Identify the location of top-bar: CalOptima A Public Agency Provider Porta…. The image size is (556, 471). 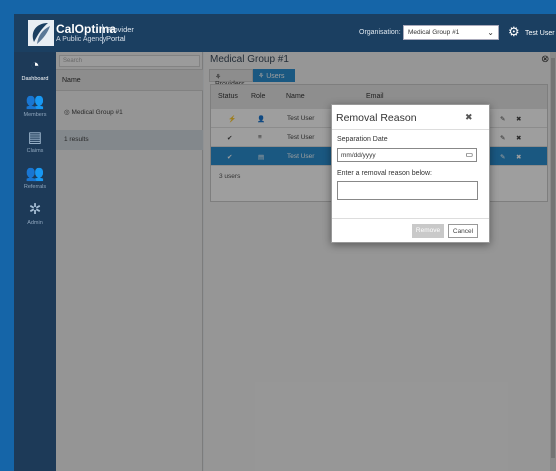
(285, 33).